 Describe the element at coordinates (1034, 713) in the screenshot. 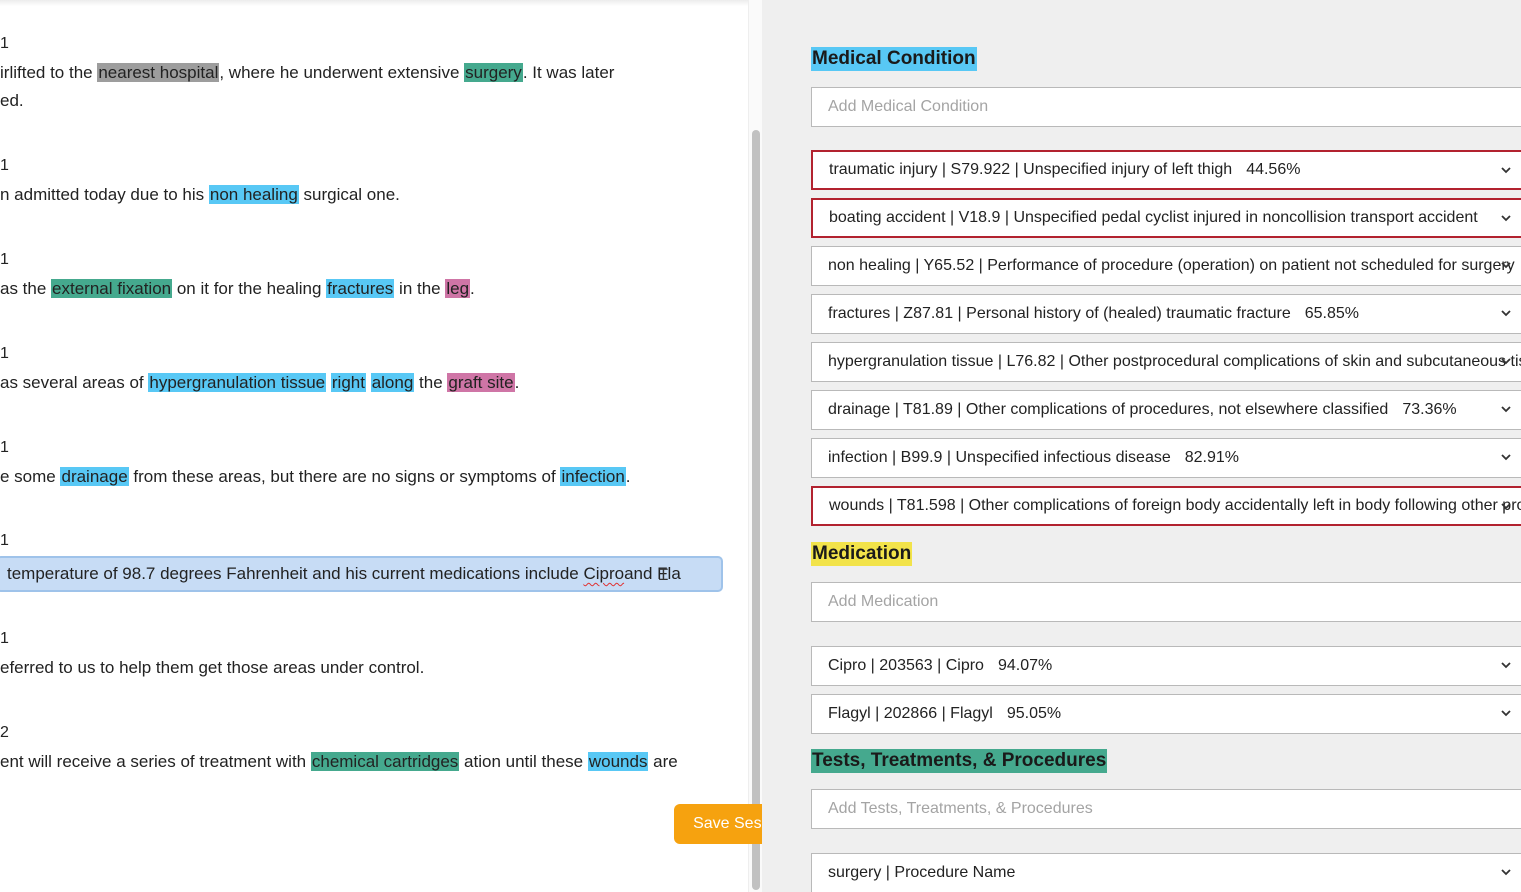

I see `confidence-score: 95.05%` at that location.